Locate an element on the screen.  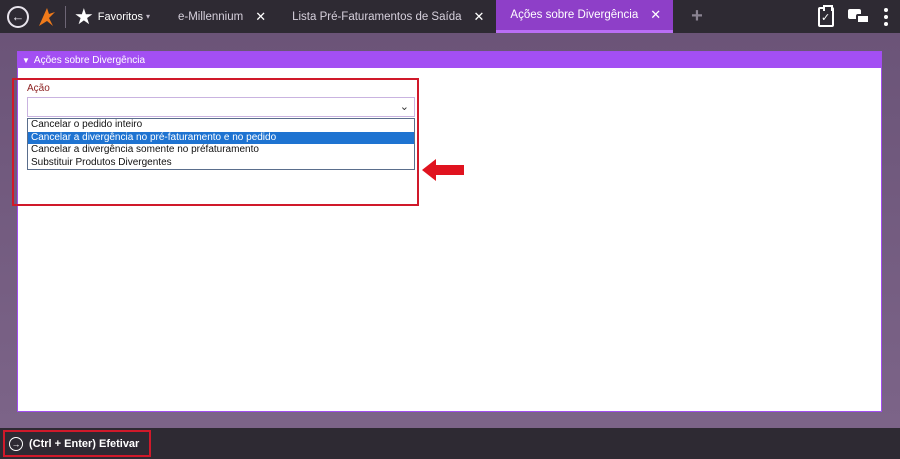
back-arrow-icon: ← is located at coordinates (18, 16).